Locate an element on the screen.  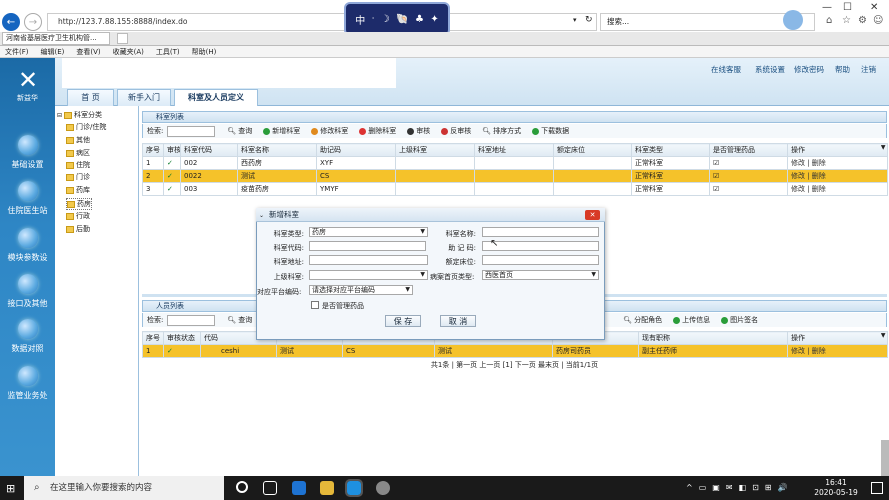
ime-skin-icon: 🐚 is located at coordinates (402, 19).